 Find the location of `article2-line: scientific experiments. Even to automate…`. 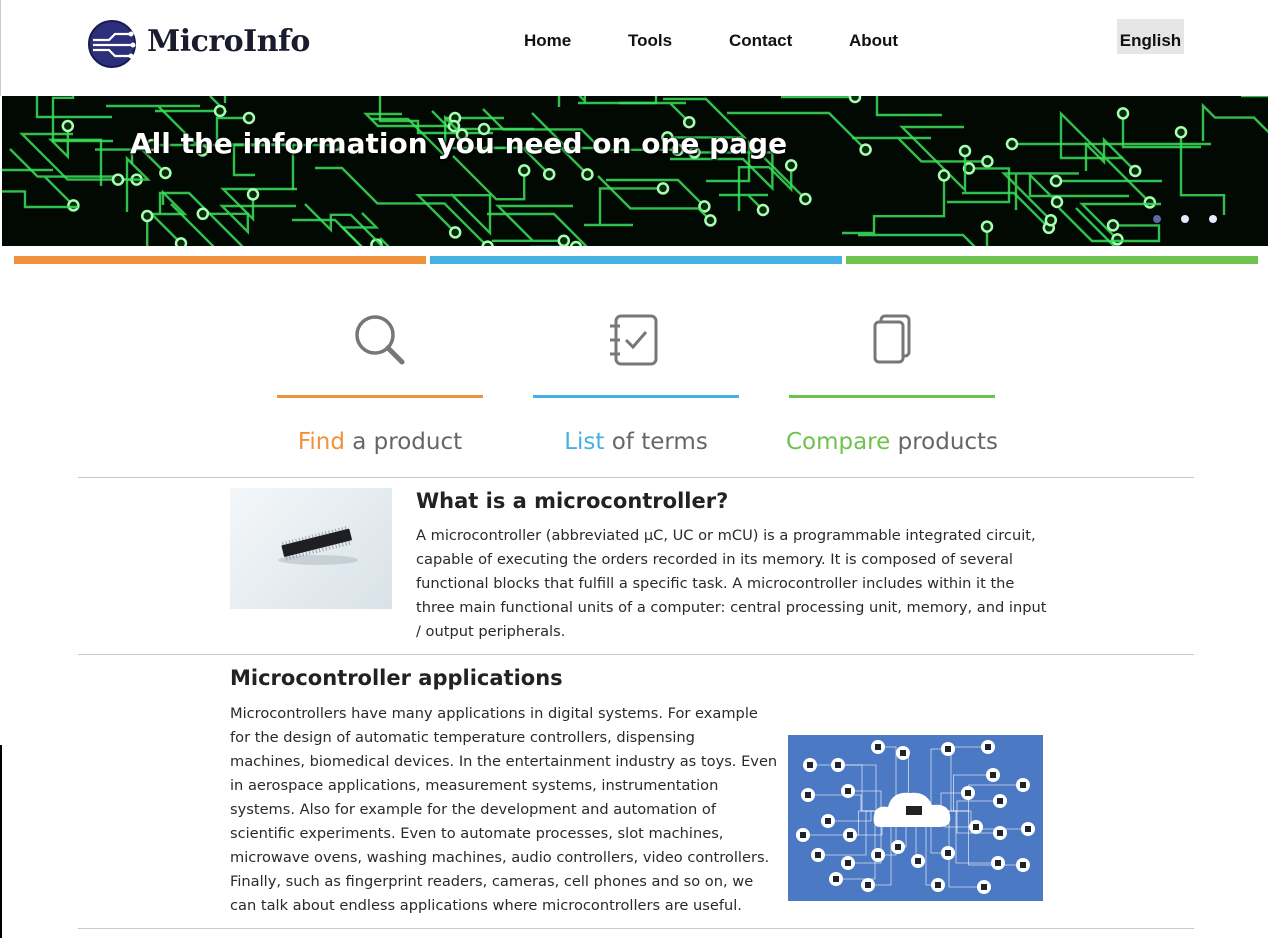

article2-line: scientific experiments. Even to automate… is located at coordinates (477, 833).